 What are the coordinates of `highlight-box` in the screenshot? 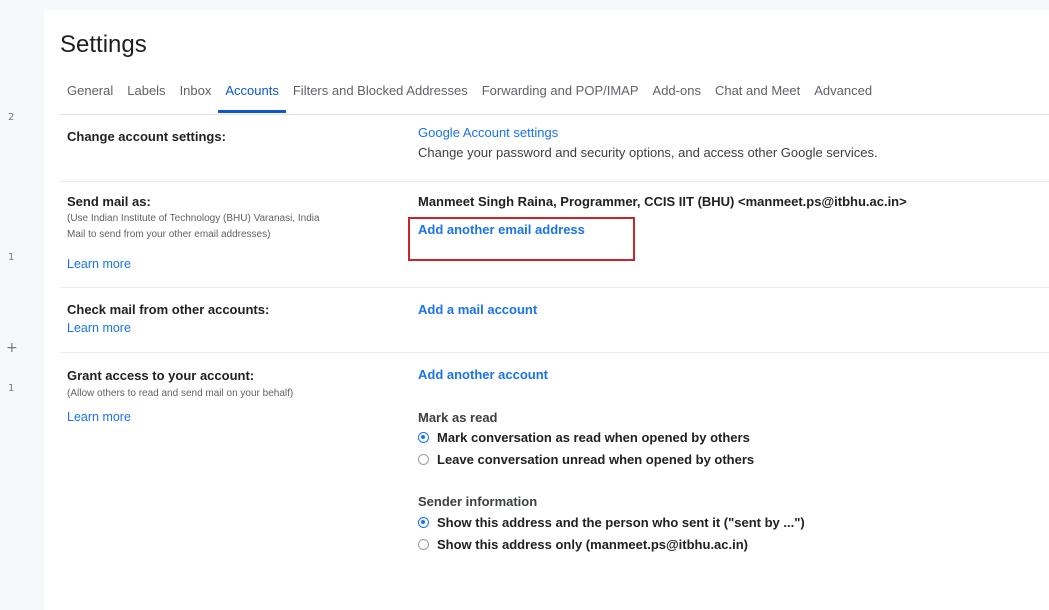 It's located at (521, 239).